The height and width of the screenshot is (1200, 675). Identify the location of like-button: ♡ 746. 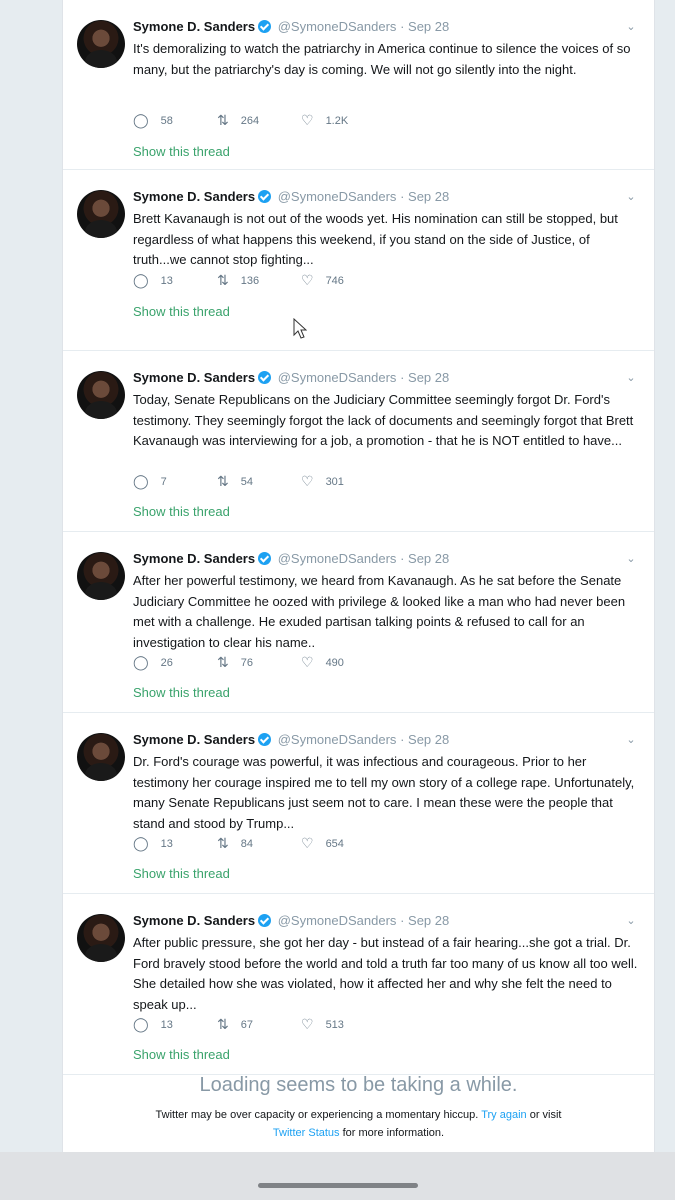
(343, 280).